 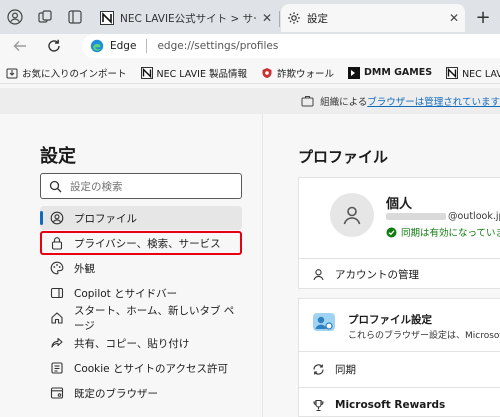 What do you see at coordinates (12, 73) in the screenshot?
I see `import-icon` at bounding box center [12, 73].